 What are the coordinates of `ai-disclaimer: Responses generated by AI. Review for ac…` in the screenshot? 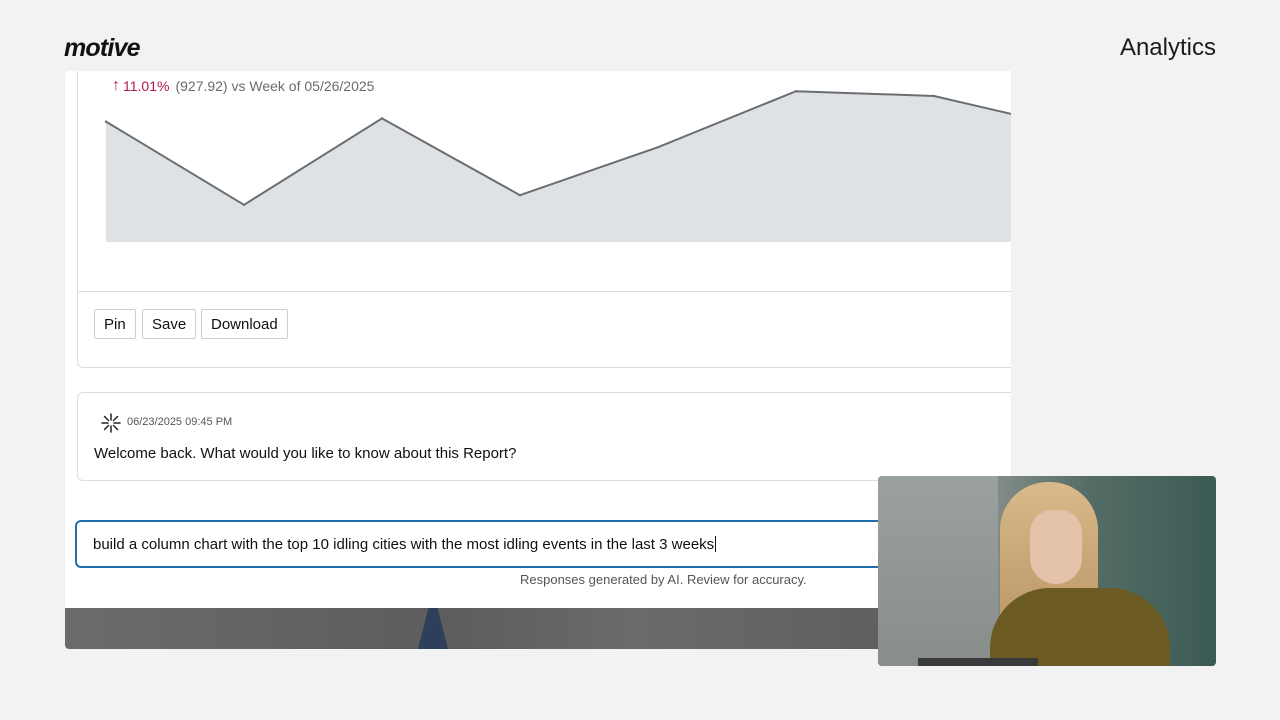 It's located at (663, 579).